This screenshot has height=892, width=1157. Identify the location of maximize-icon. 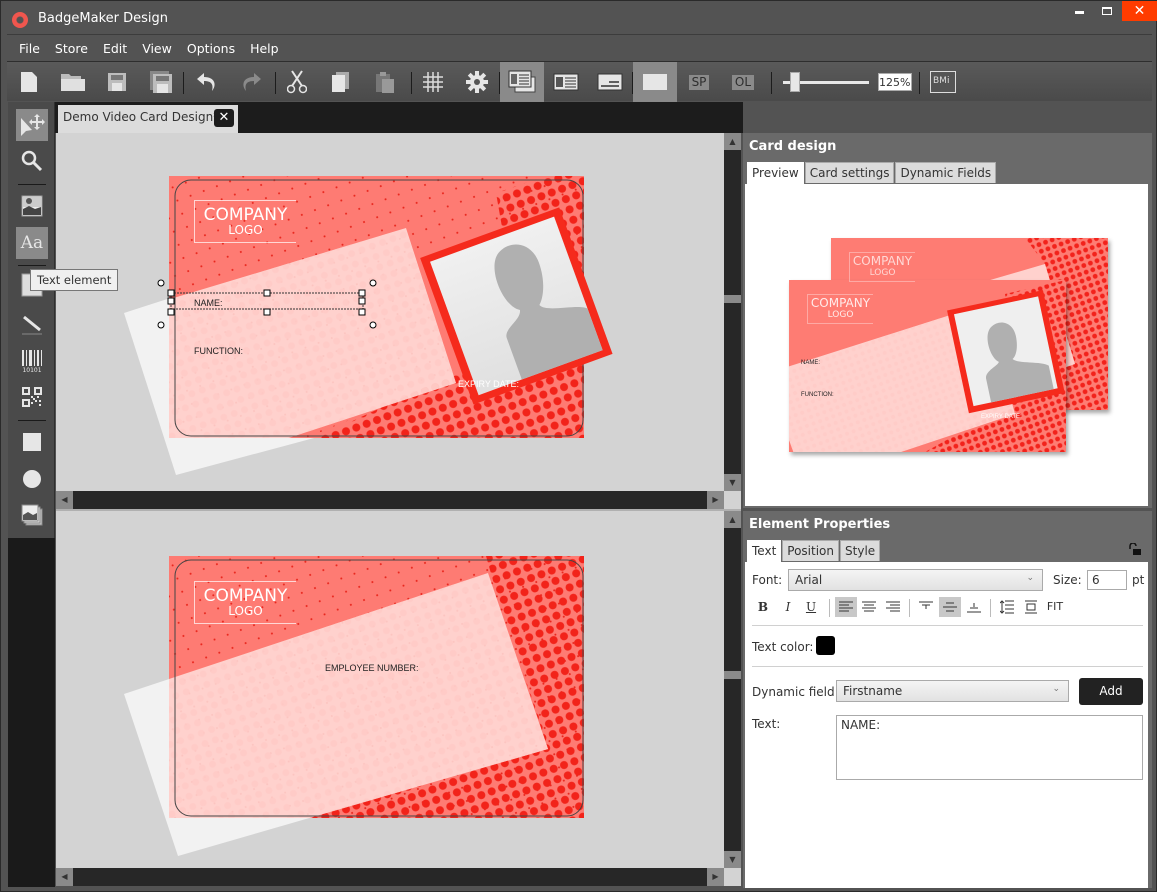
(1107, 11).